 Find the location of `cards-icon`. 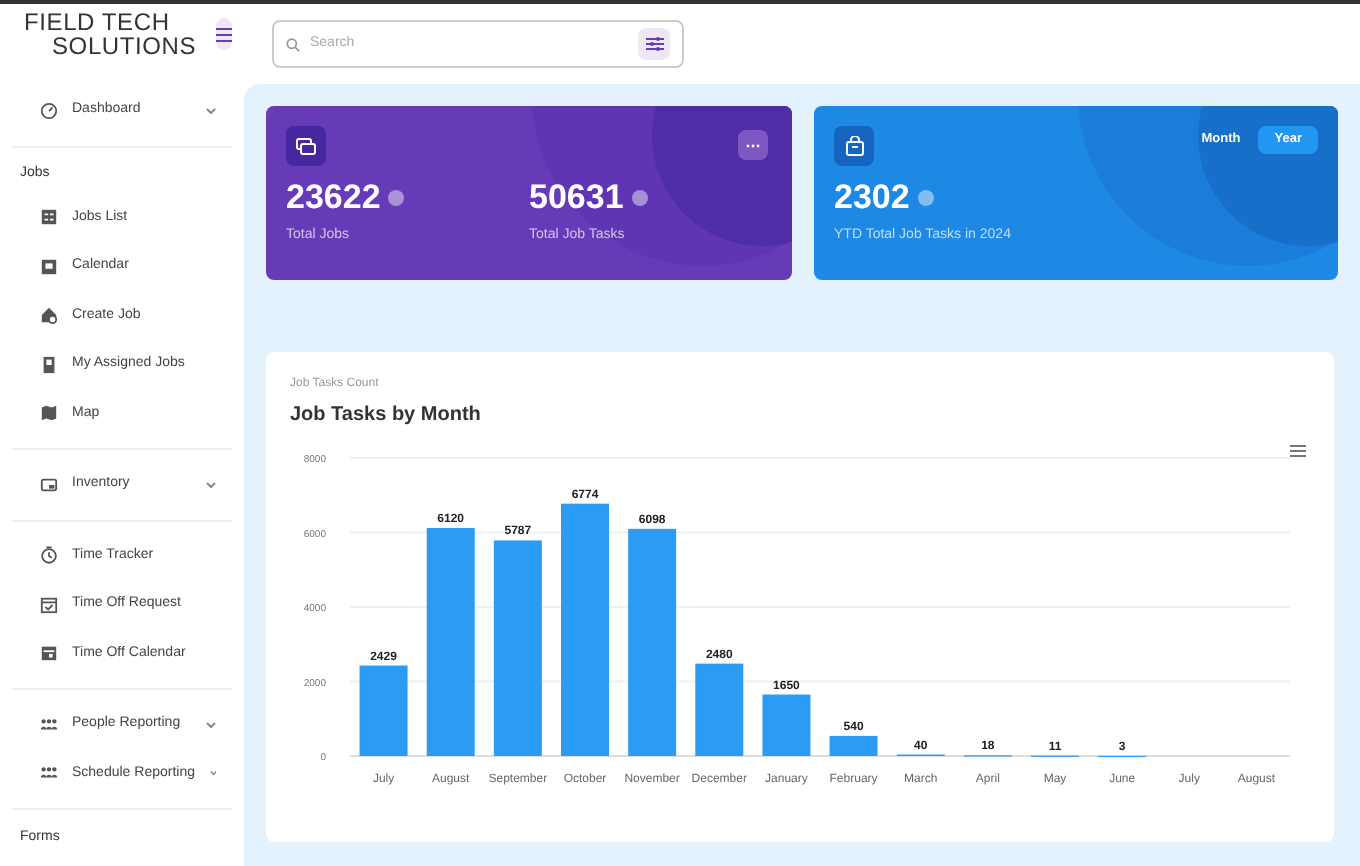

cards-icon is located at coordinates (306, 146).